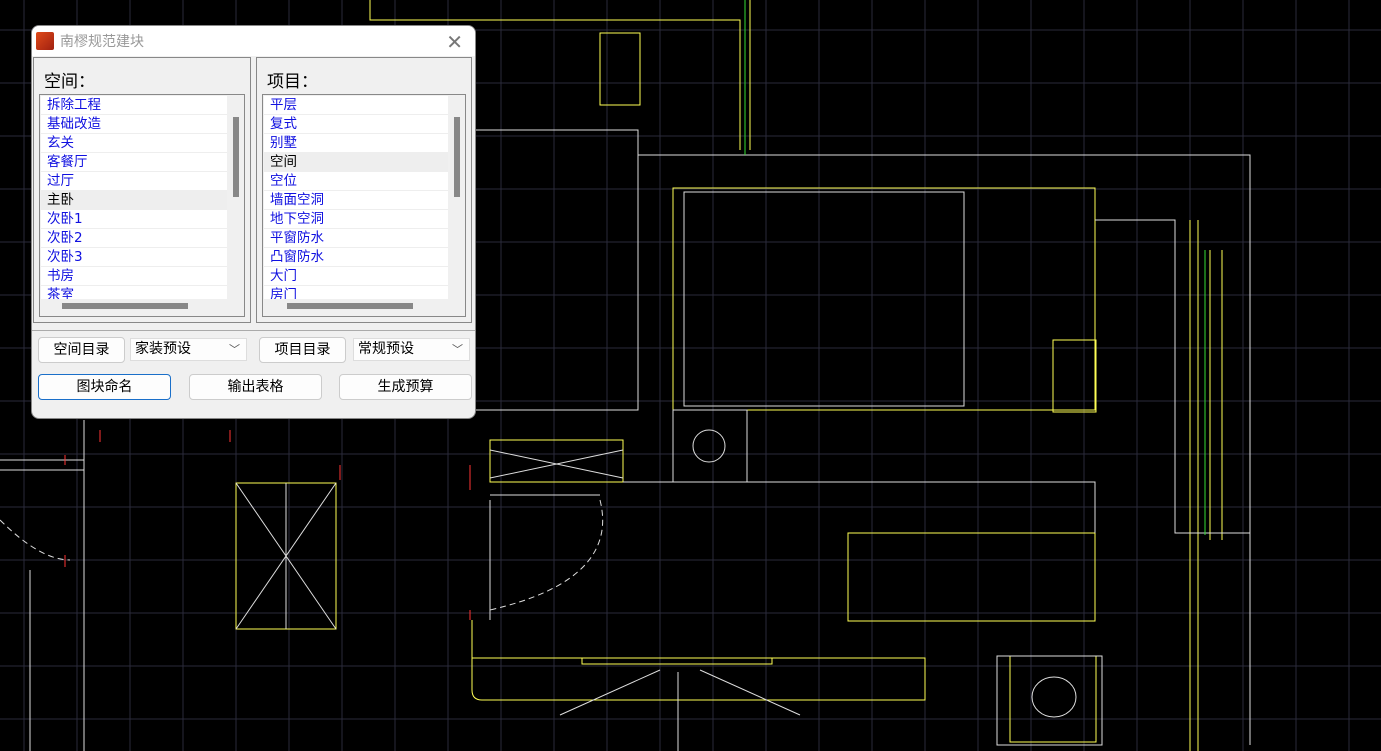 Image resolution: width=1381 pixels, height=751 pixels. I want to click on item-catalog-button: 项目目录, so click(302, 350).